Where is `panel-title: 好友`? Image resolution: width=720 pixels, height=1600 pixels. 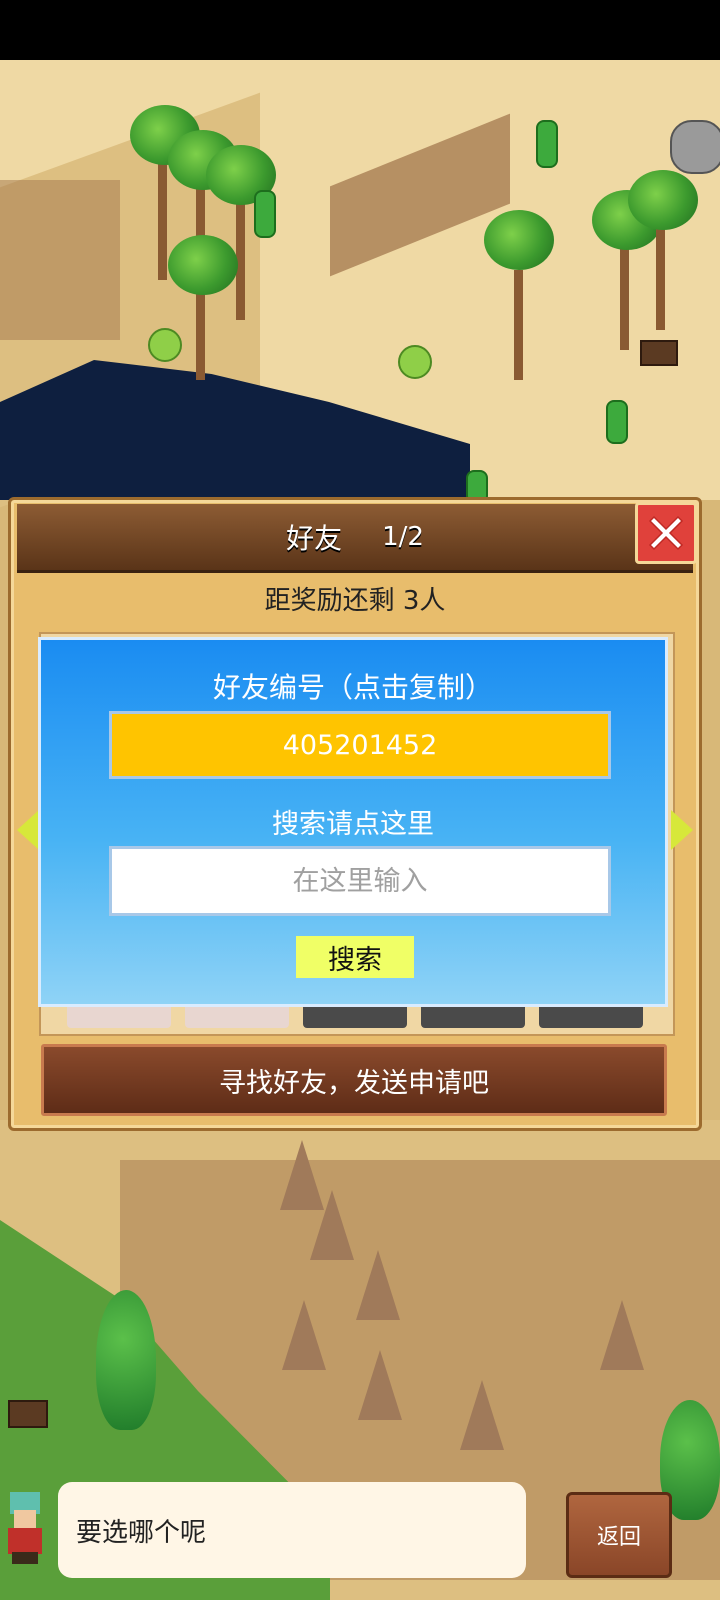
panel-title: 好友 is located at coordinates (314, 538).